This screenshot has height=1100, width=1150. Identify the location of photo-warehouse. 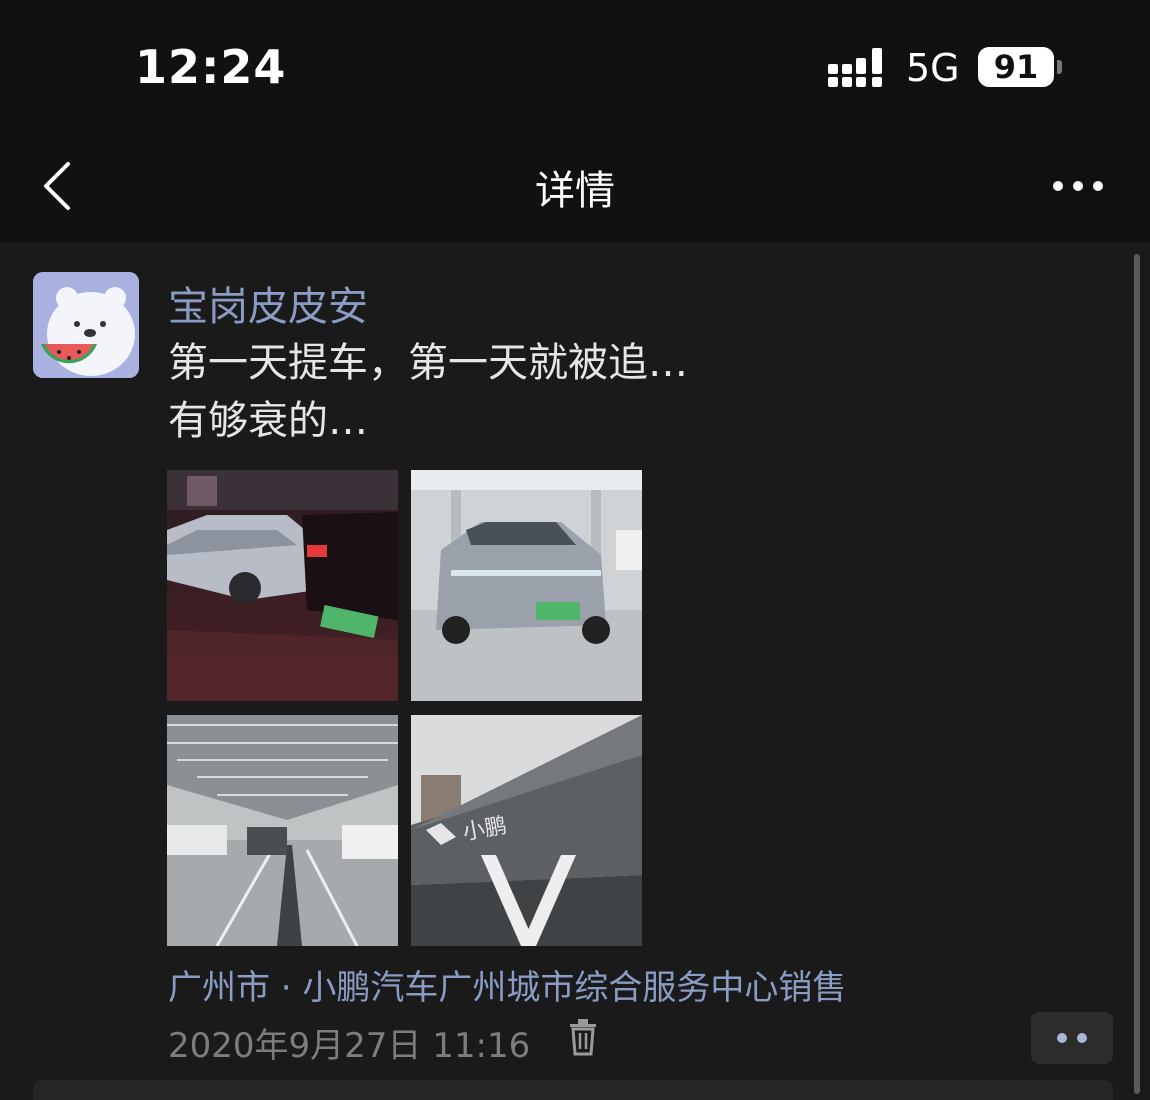
(282, 830).